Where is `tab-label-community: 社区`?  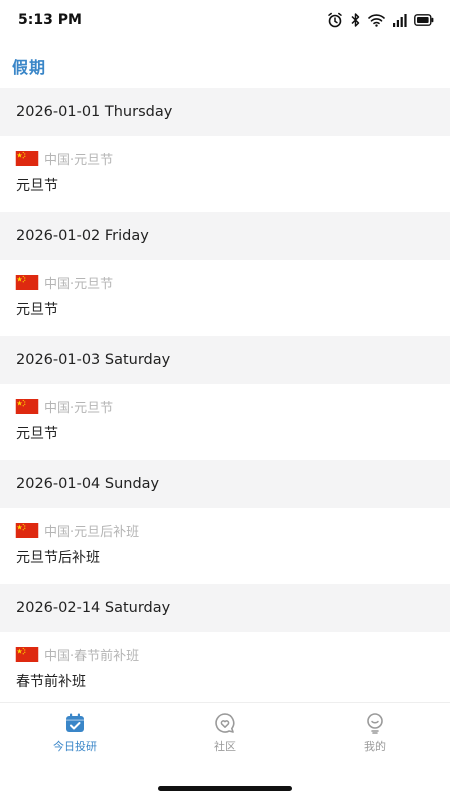
tab-label-community: 社区 is located at coordinates (225, 746).